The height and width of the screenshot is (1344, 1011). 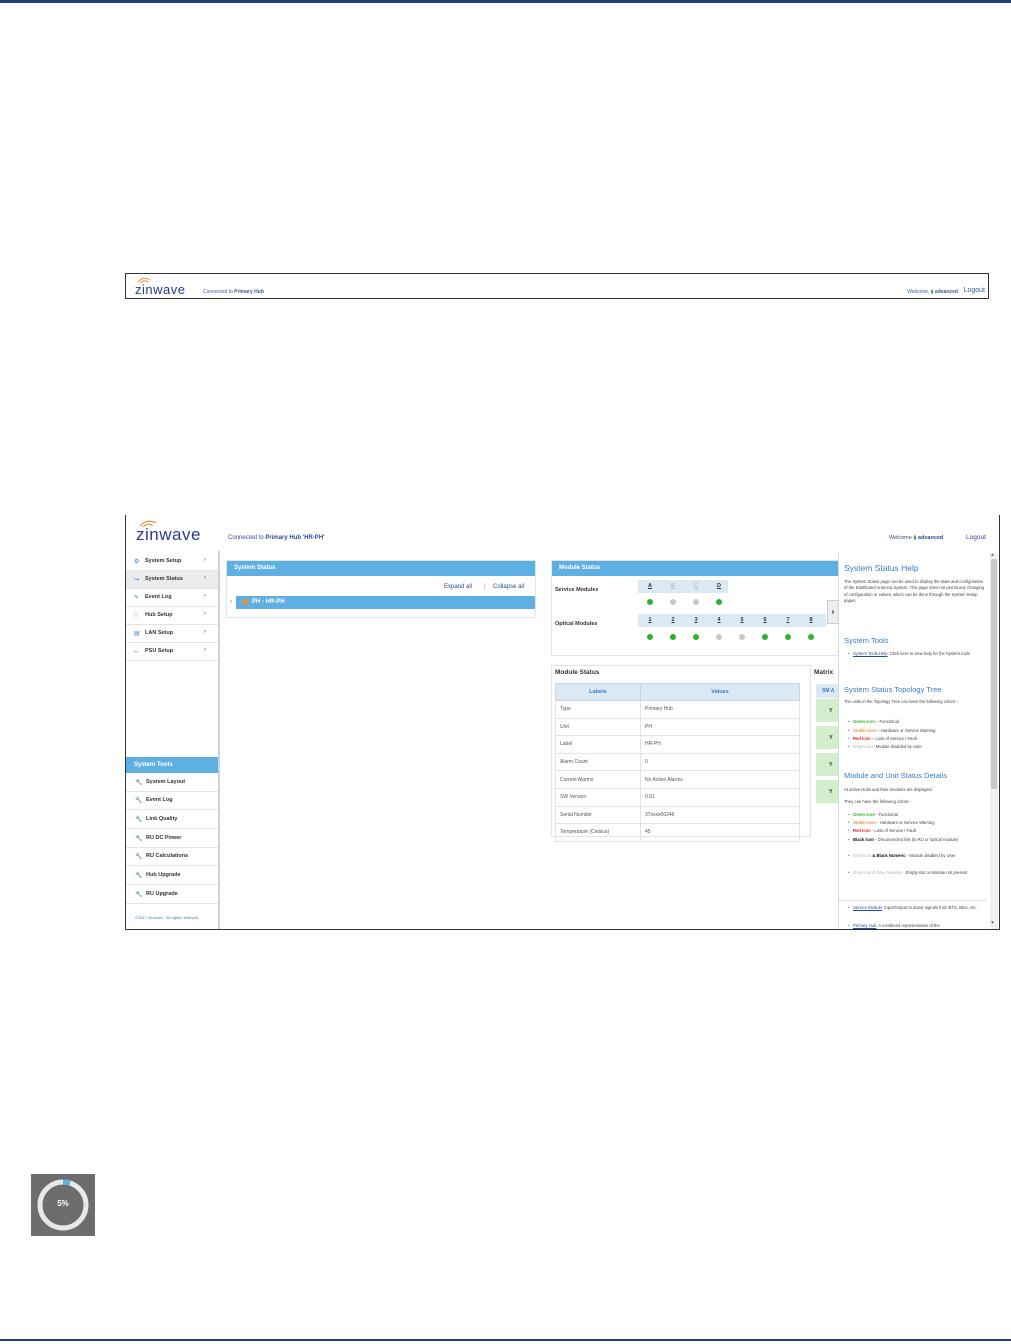 What do you see at coordinates (696, 620) in the screenshot?
I see `optical-col-3: 3` at bounding box center [696, 620].